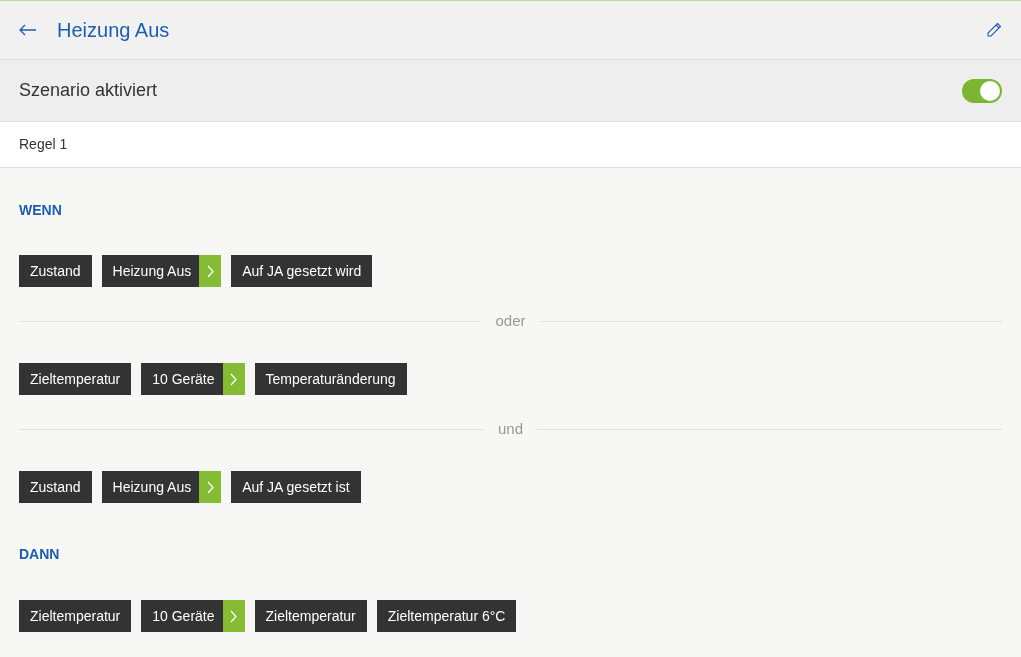  Describe the element at coordinates (302, 271) in the screenshot. I see `condition-chip: Auf JA gesetzt wird` at that location.